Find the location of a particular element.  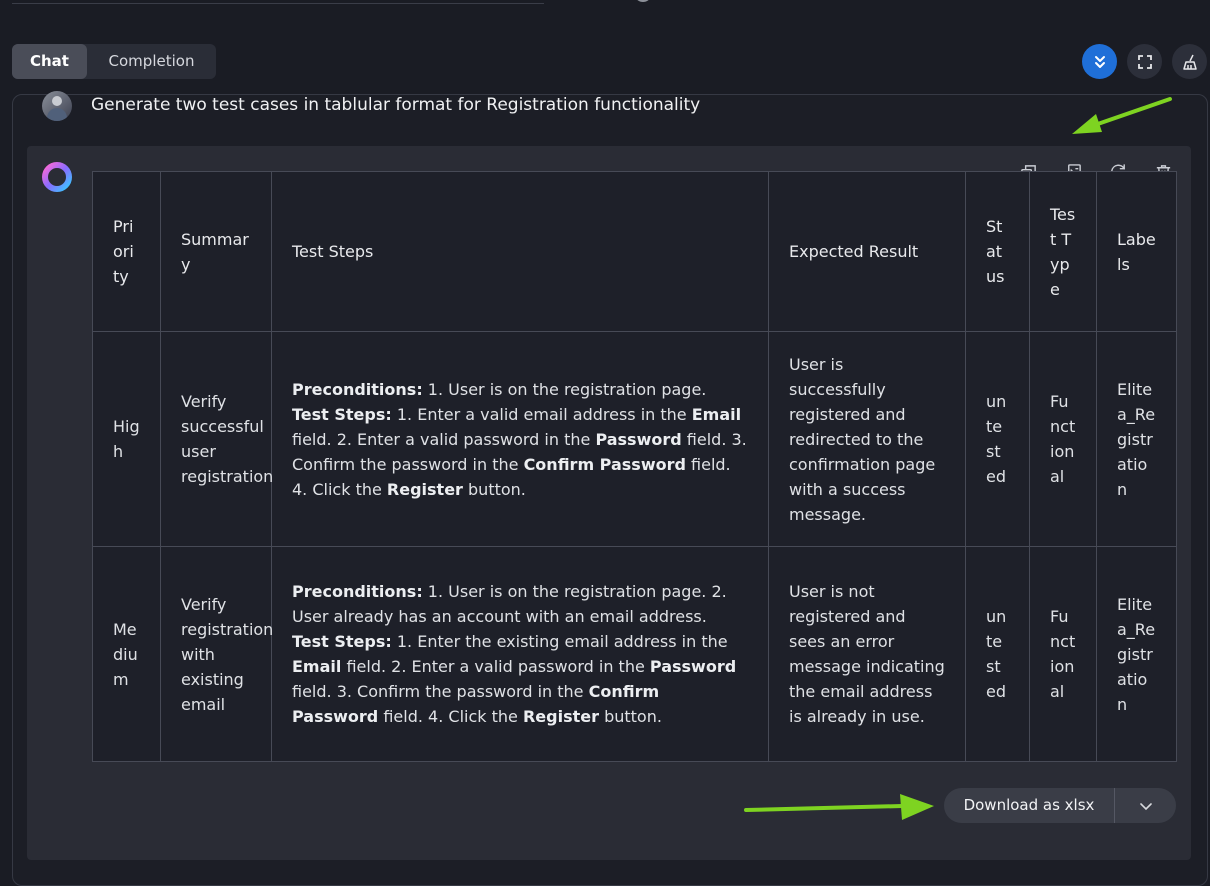

fullscreen-button is located at coordinates (1144, 61).